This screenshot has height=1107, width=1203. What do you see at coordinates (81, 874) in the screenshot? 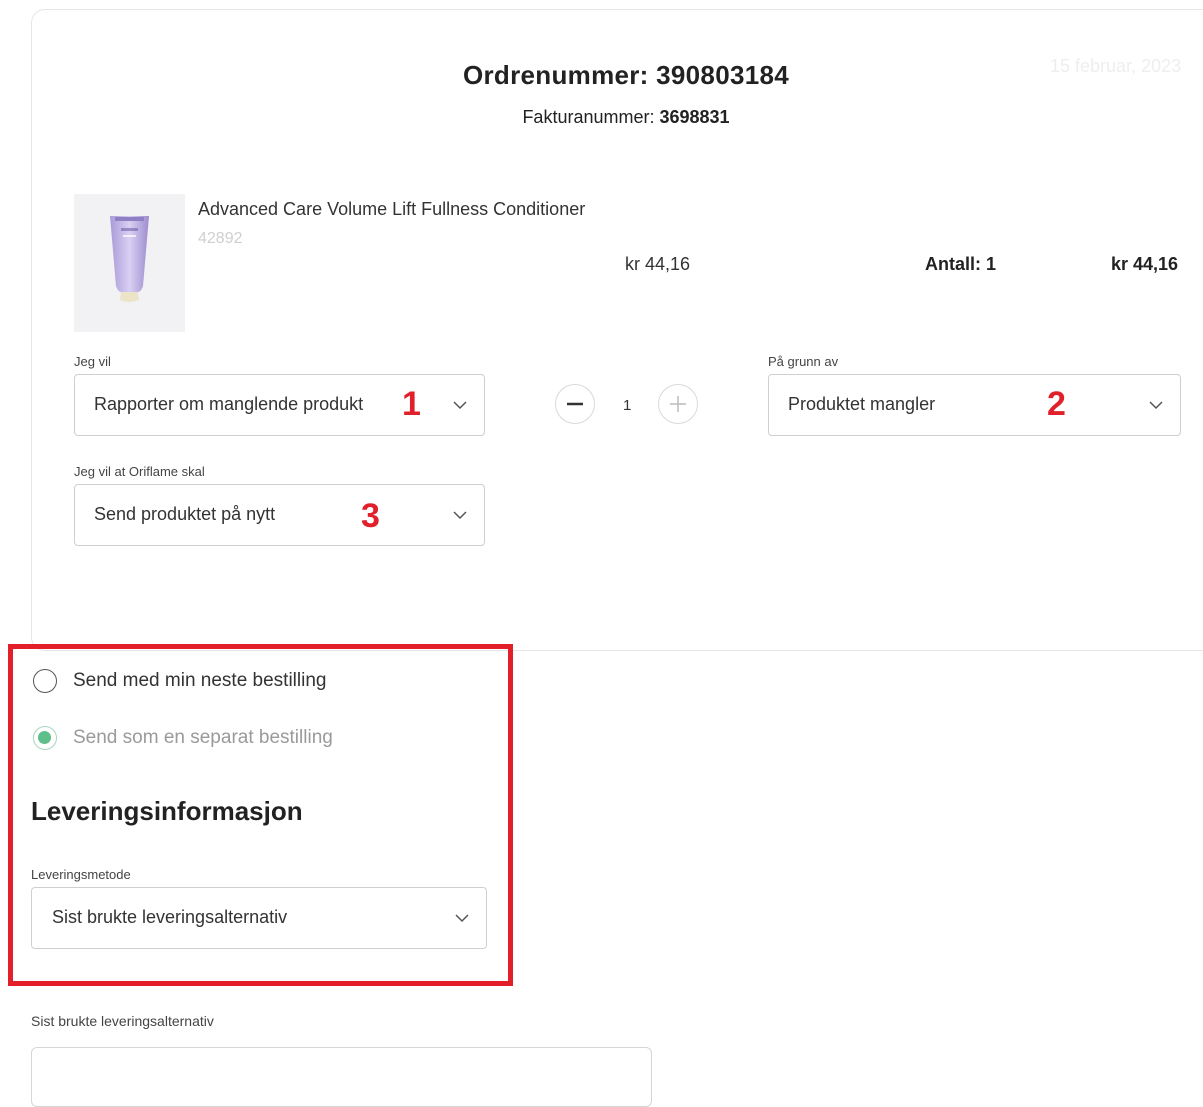
I see `delivery-method-label: Leveringsmetode` at bounding box center [81, 874].